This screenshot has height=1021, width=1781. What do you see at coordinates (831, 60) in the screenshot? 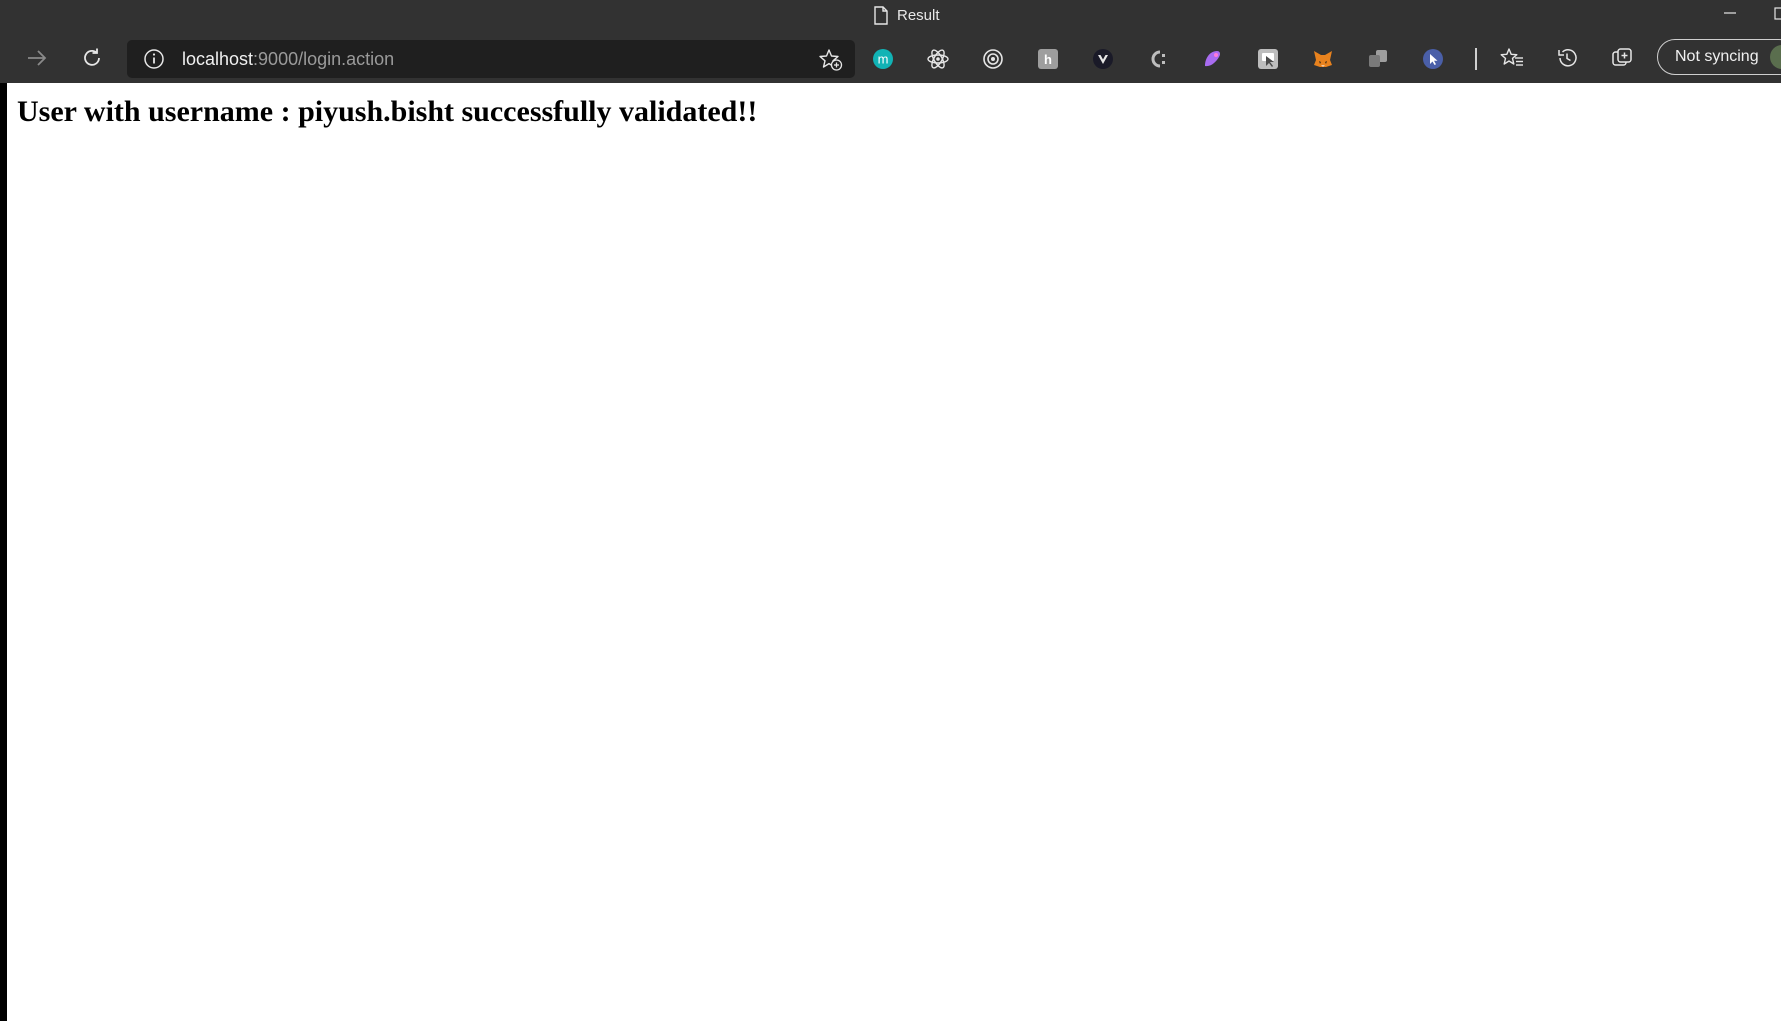
I see `add-favorite-icon` at bounding box center [831, 60].